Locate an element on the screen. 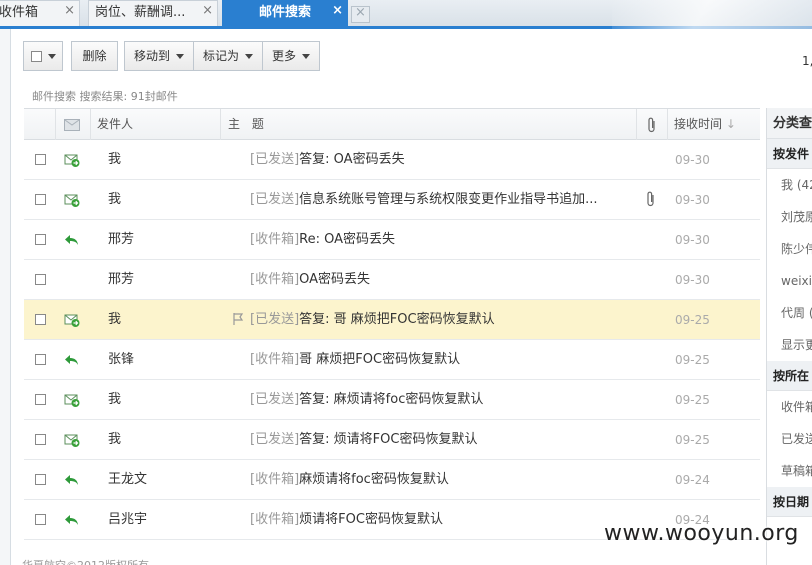 This screenshot has width=812, height=565. tab-salary: 岗位、薪酬调... × is located at coordinates (153, 13).